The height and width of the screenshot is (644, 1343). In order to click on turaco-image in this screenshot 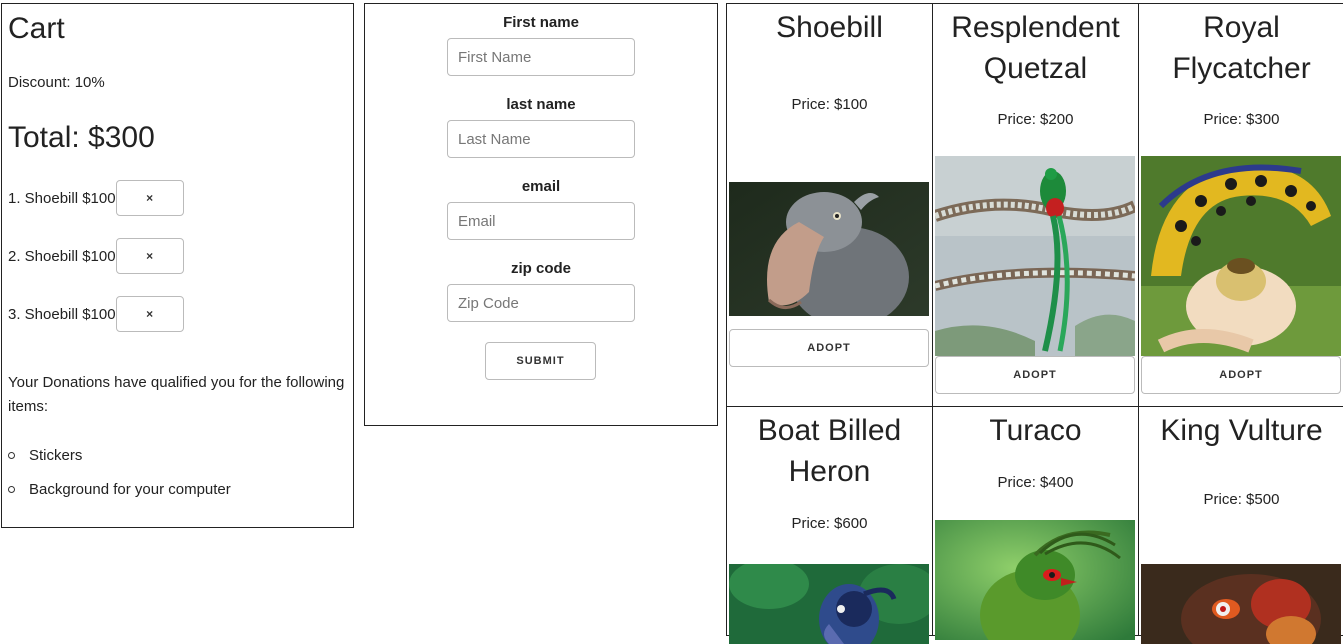, I will do `click(1035, 580)`.